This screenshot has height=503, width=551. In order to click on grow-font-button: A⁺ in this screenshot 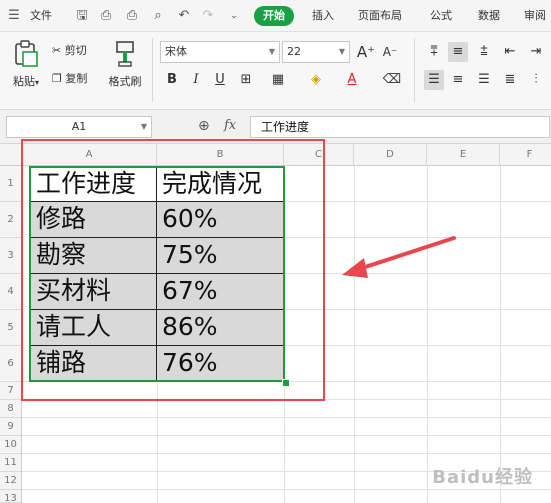, I will do `click(366, 52)`.